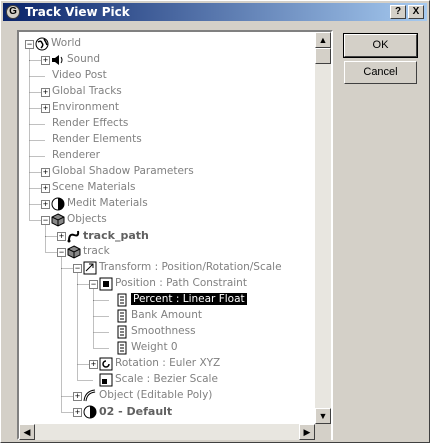 The width and height of the screenshot is (430, 443). I want to click on scroll-thumb, so click(323, 56).